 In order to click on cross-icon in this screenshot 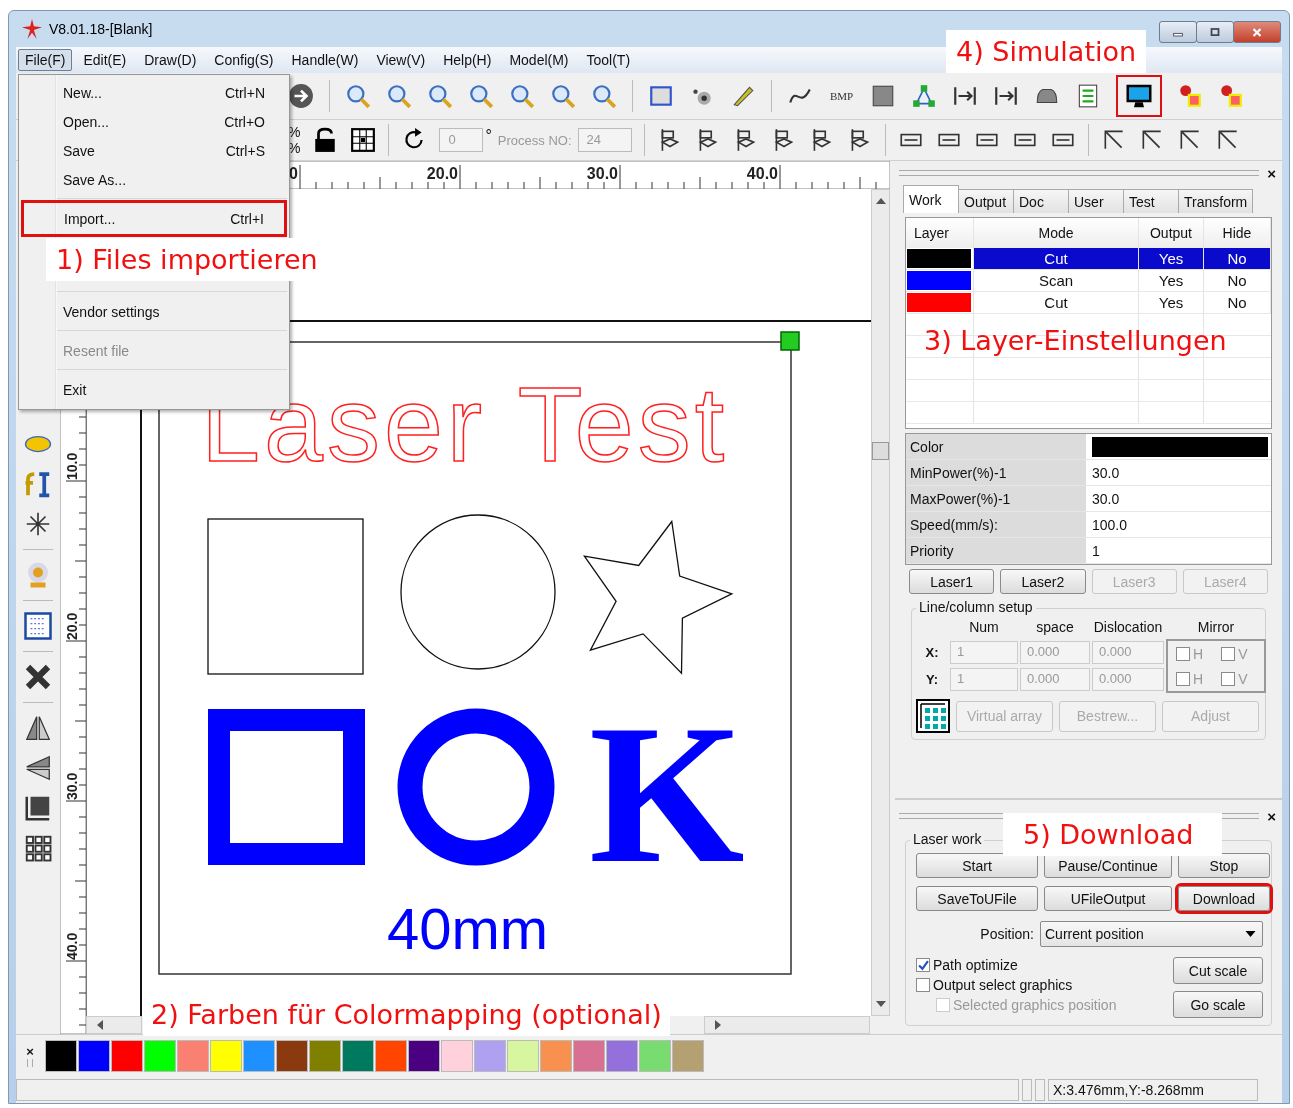, I will do `click(38, 677)`.